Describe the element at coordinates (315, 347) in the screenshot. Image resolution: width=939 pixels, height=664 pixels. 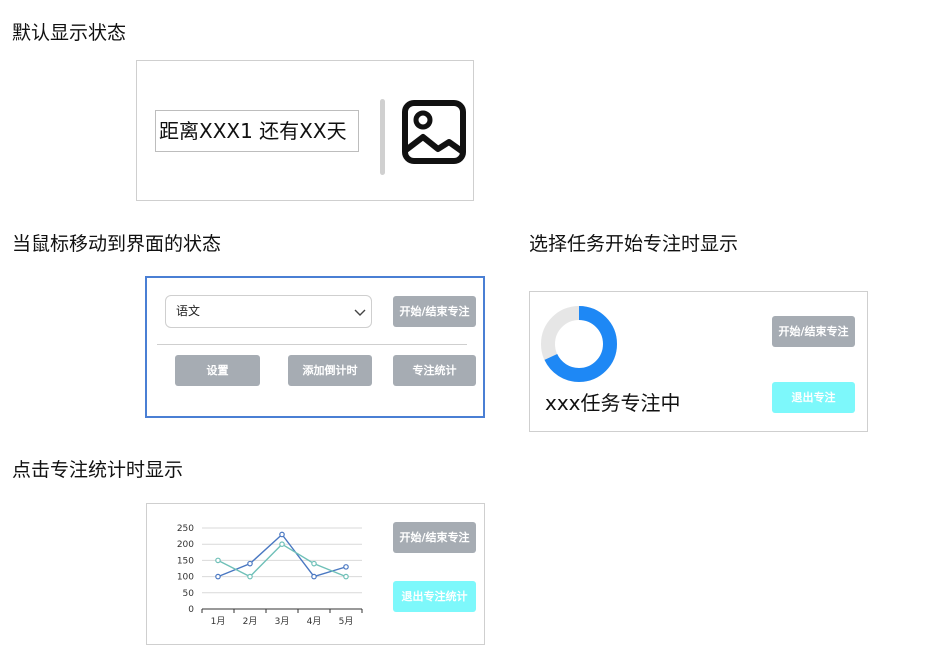
I see `hover-state-widget: 语文 开始/结束专注 设置 添加倒计时 专注统计` at that location.